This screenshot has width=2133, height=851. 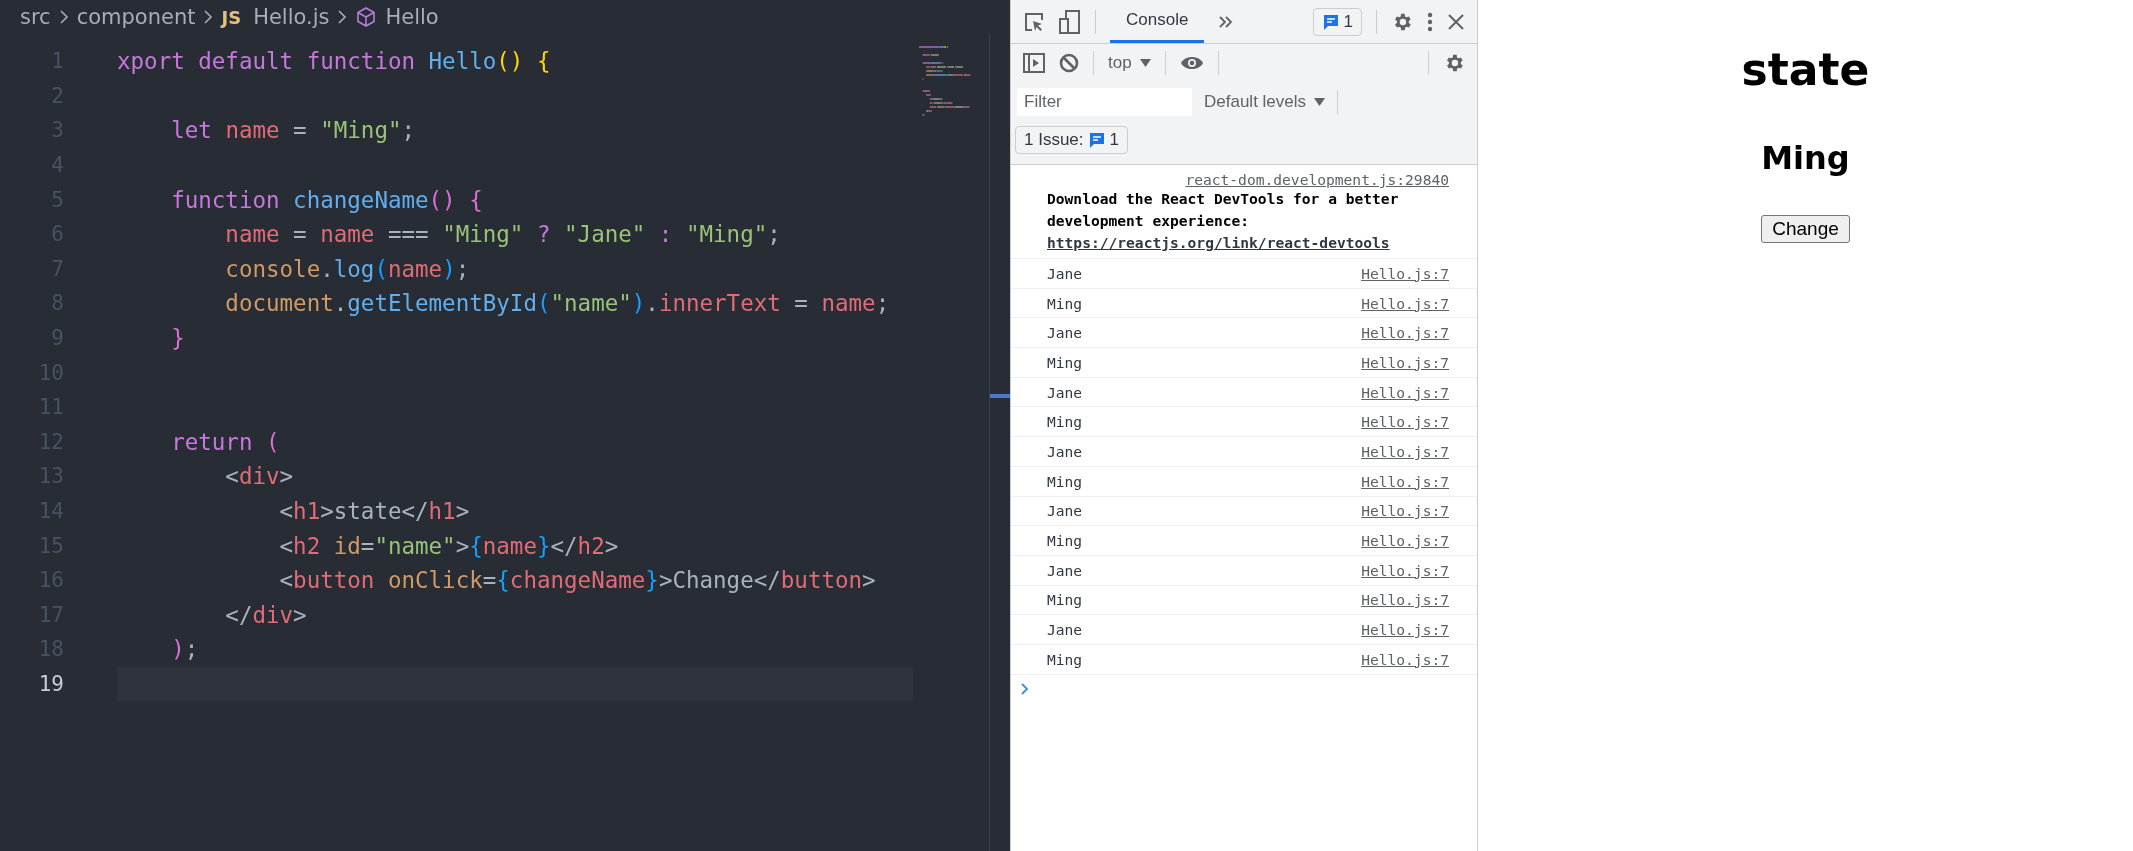 What do you see at coordinates (1265, 102) in the screenshot?
I see `levels-dropdown: Default levels` at bounding box center [1265, 102].